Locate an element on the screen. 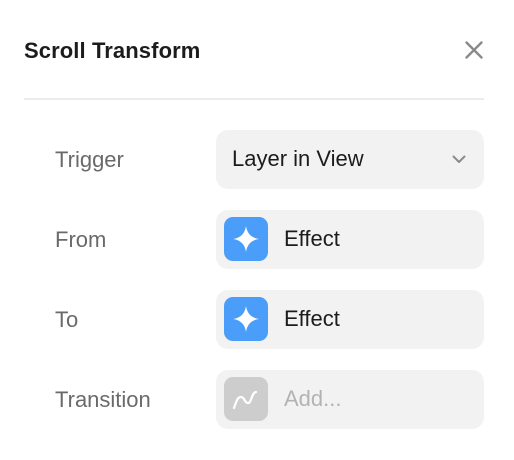 The image size is (514, 460). trigger-select: Layer in View is located at coordinates (350, 159).